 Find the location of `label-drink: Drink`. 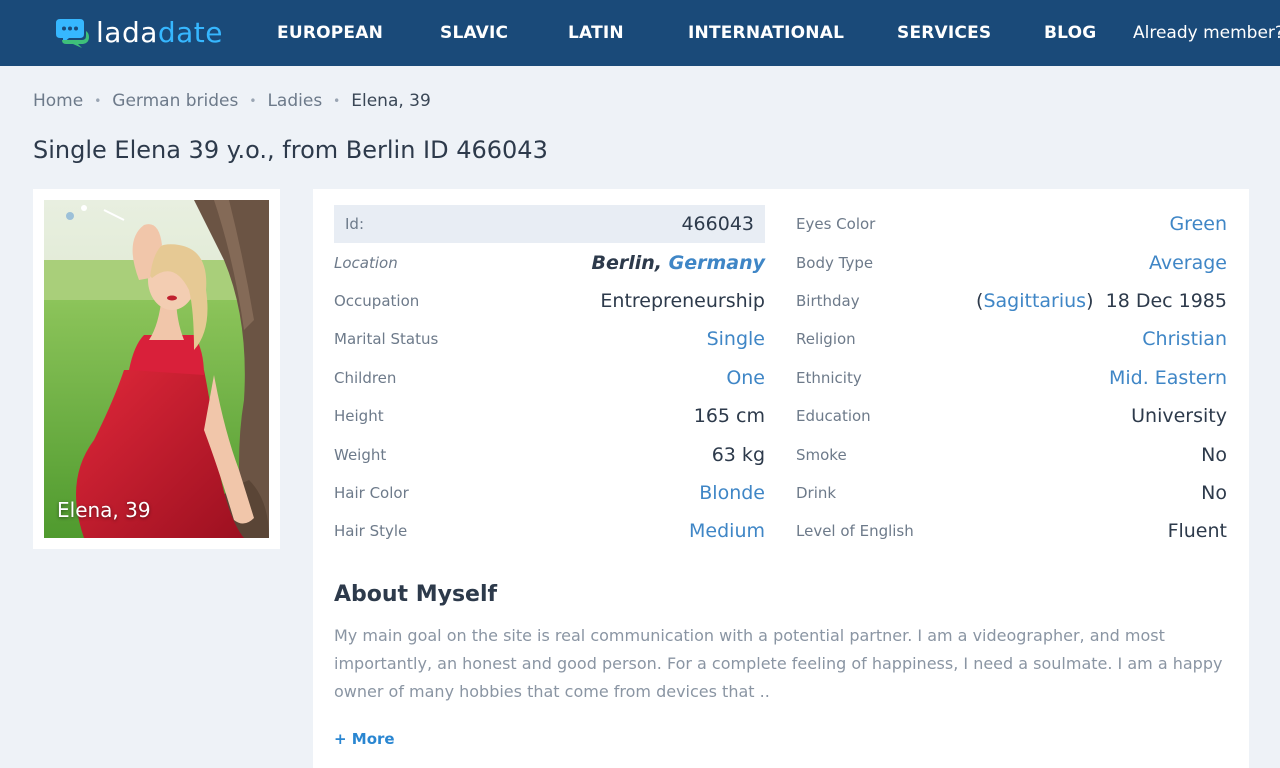

label-drink: Drink is located at coordinates (816, 493).